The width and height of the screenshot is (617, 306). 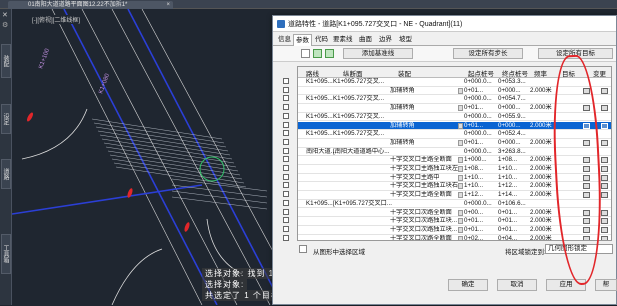 What do you see at coordinates (365, 40) in the screenshot?
I see `tab-surfaces: 曲面` at bounding box center [365, 40].